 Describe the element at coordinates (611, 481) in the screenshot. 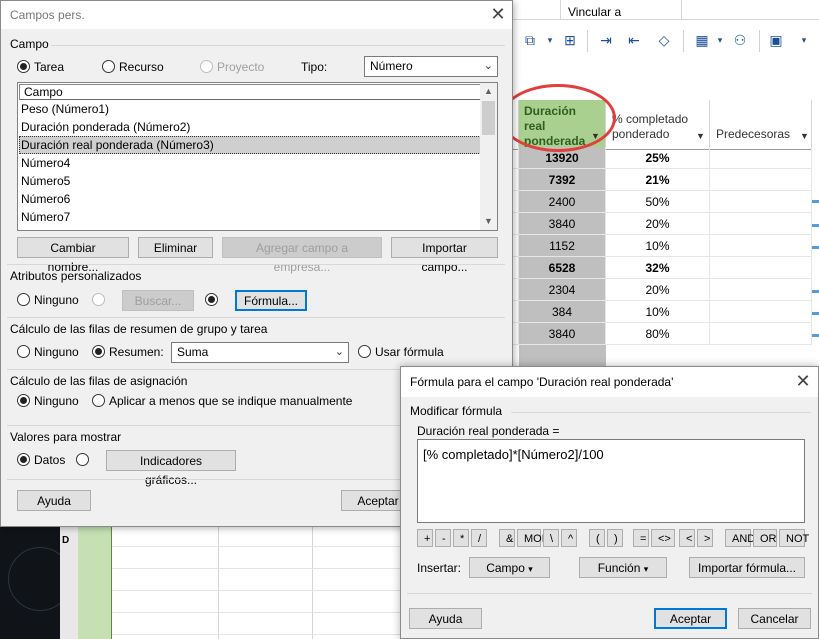

I see `formula-input: [% completado]*[Número2]/100` at that location.